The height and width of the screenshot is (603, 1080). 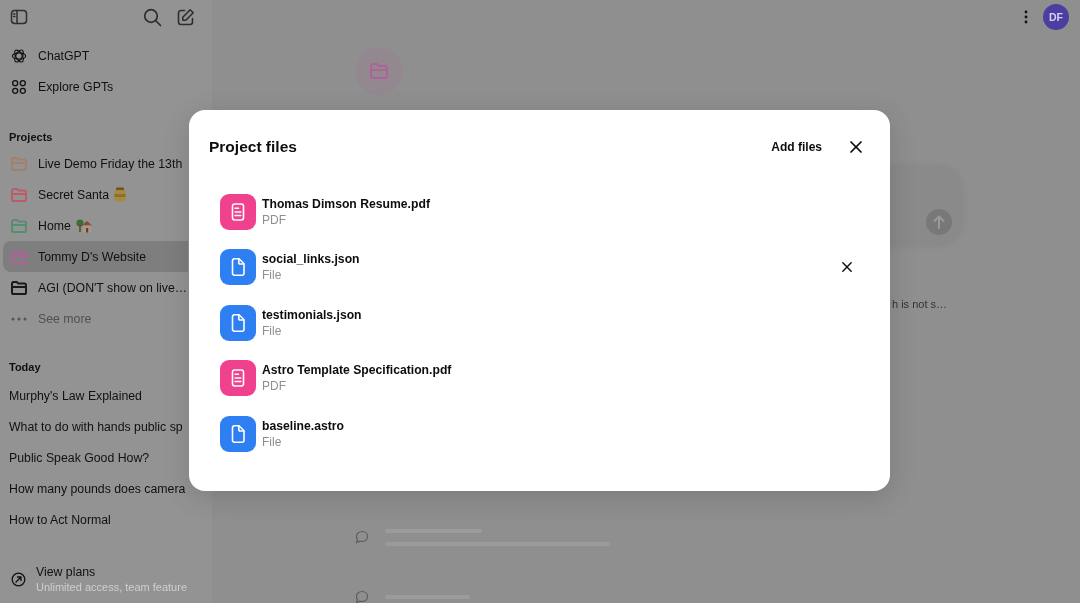 What do you see at coordinates (120, 194) in the screenshot?
I see `jar-icon` at bounding box center [120, 194].